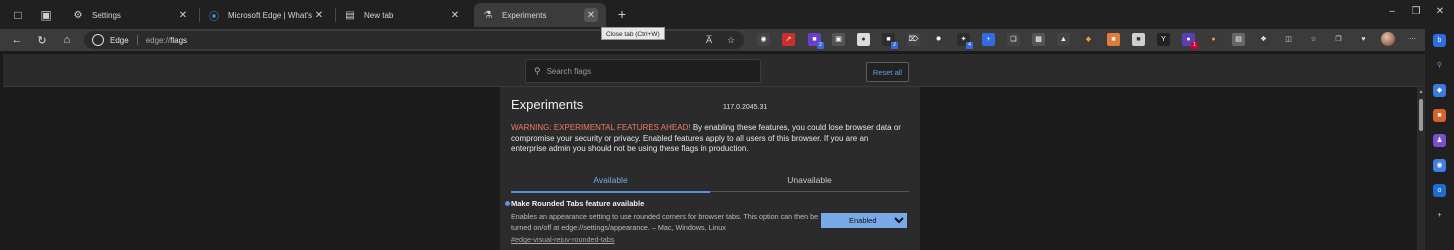 The image size is (1454, 250). I want to click on extension-icon: ✦ 4, so click(965, 41).